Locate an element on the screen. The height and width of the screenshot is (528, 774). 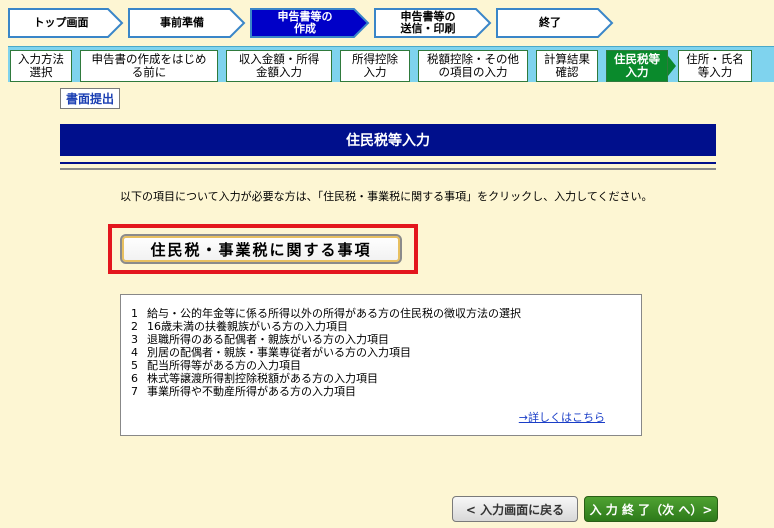
tab-label: 入力方法 選択 is located at coordinates (41, 65).